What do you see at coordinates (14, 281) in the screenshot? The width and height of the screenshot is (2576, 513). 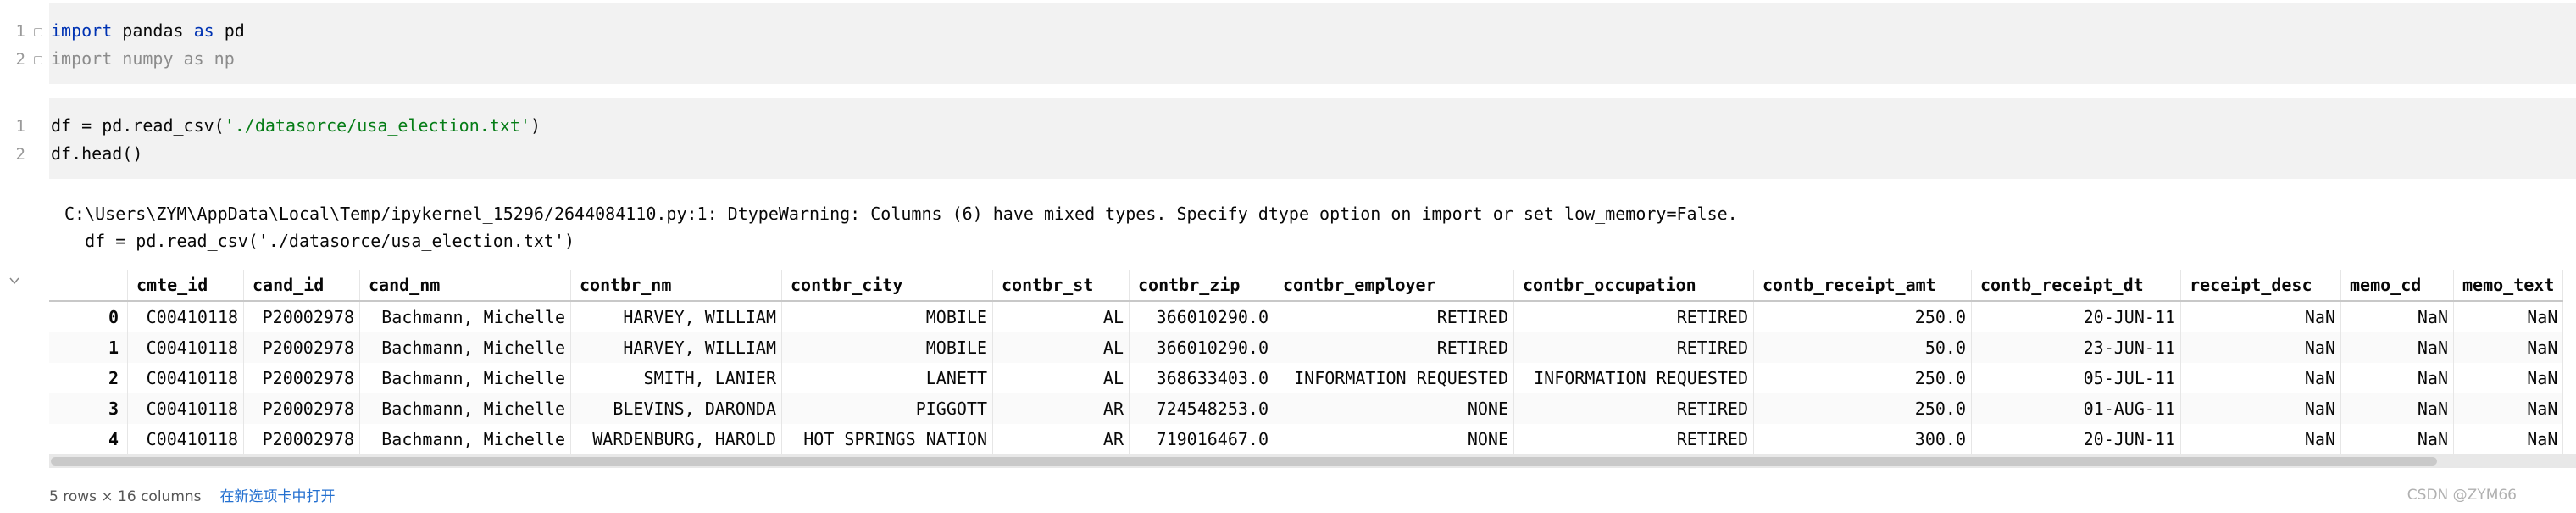 I see `collapse-output-icon` at bounding box center [14, 281].